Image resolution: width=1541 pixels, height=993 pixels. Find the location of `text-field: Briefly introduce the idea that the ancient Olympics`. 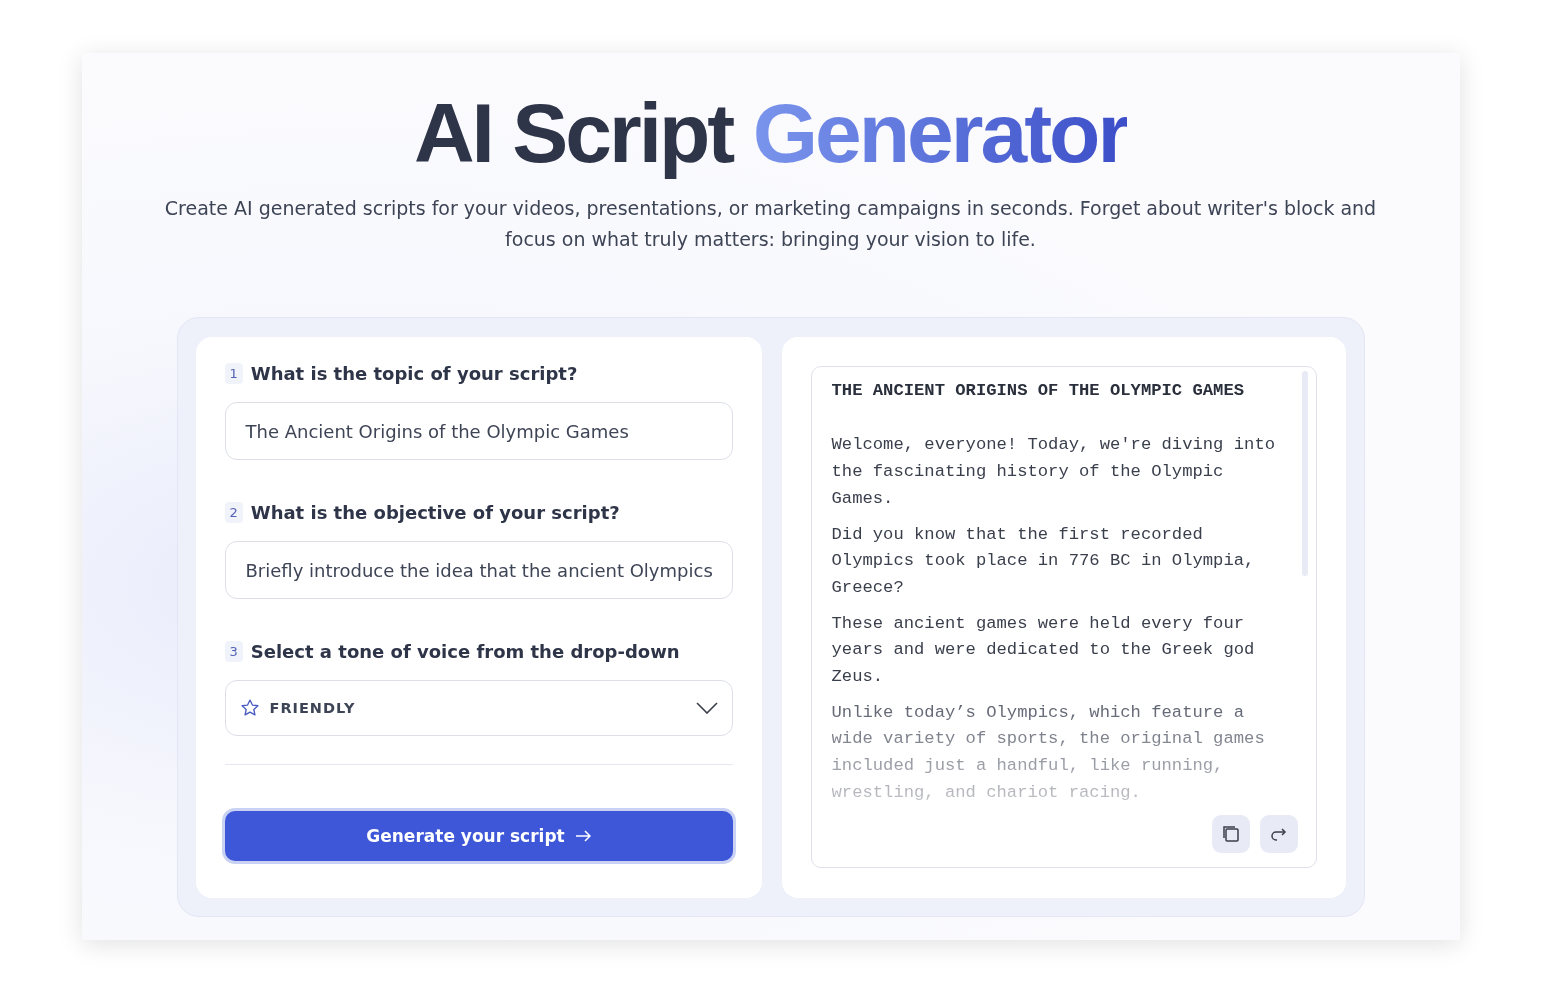

text-field: Briefly introduce the idea that the ancient Olympics is located at coordinates (478, 570).